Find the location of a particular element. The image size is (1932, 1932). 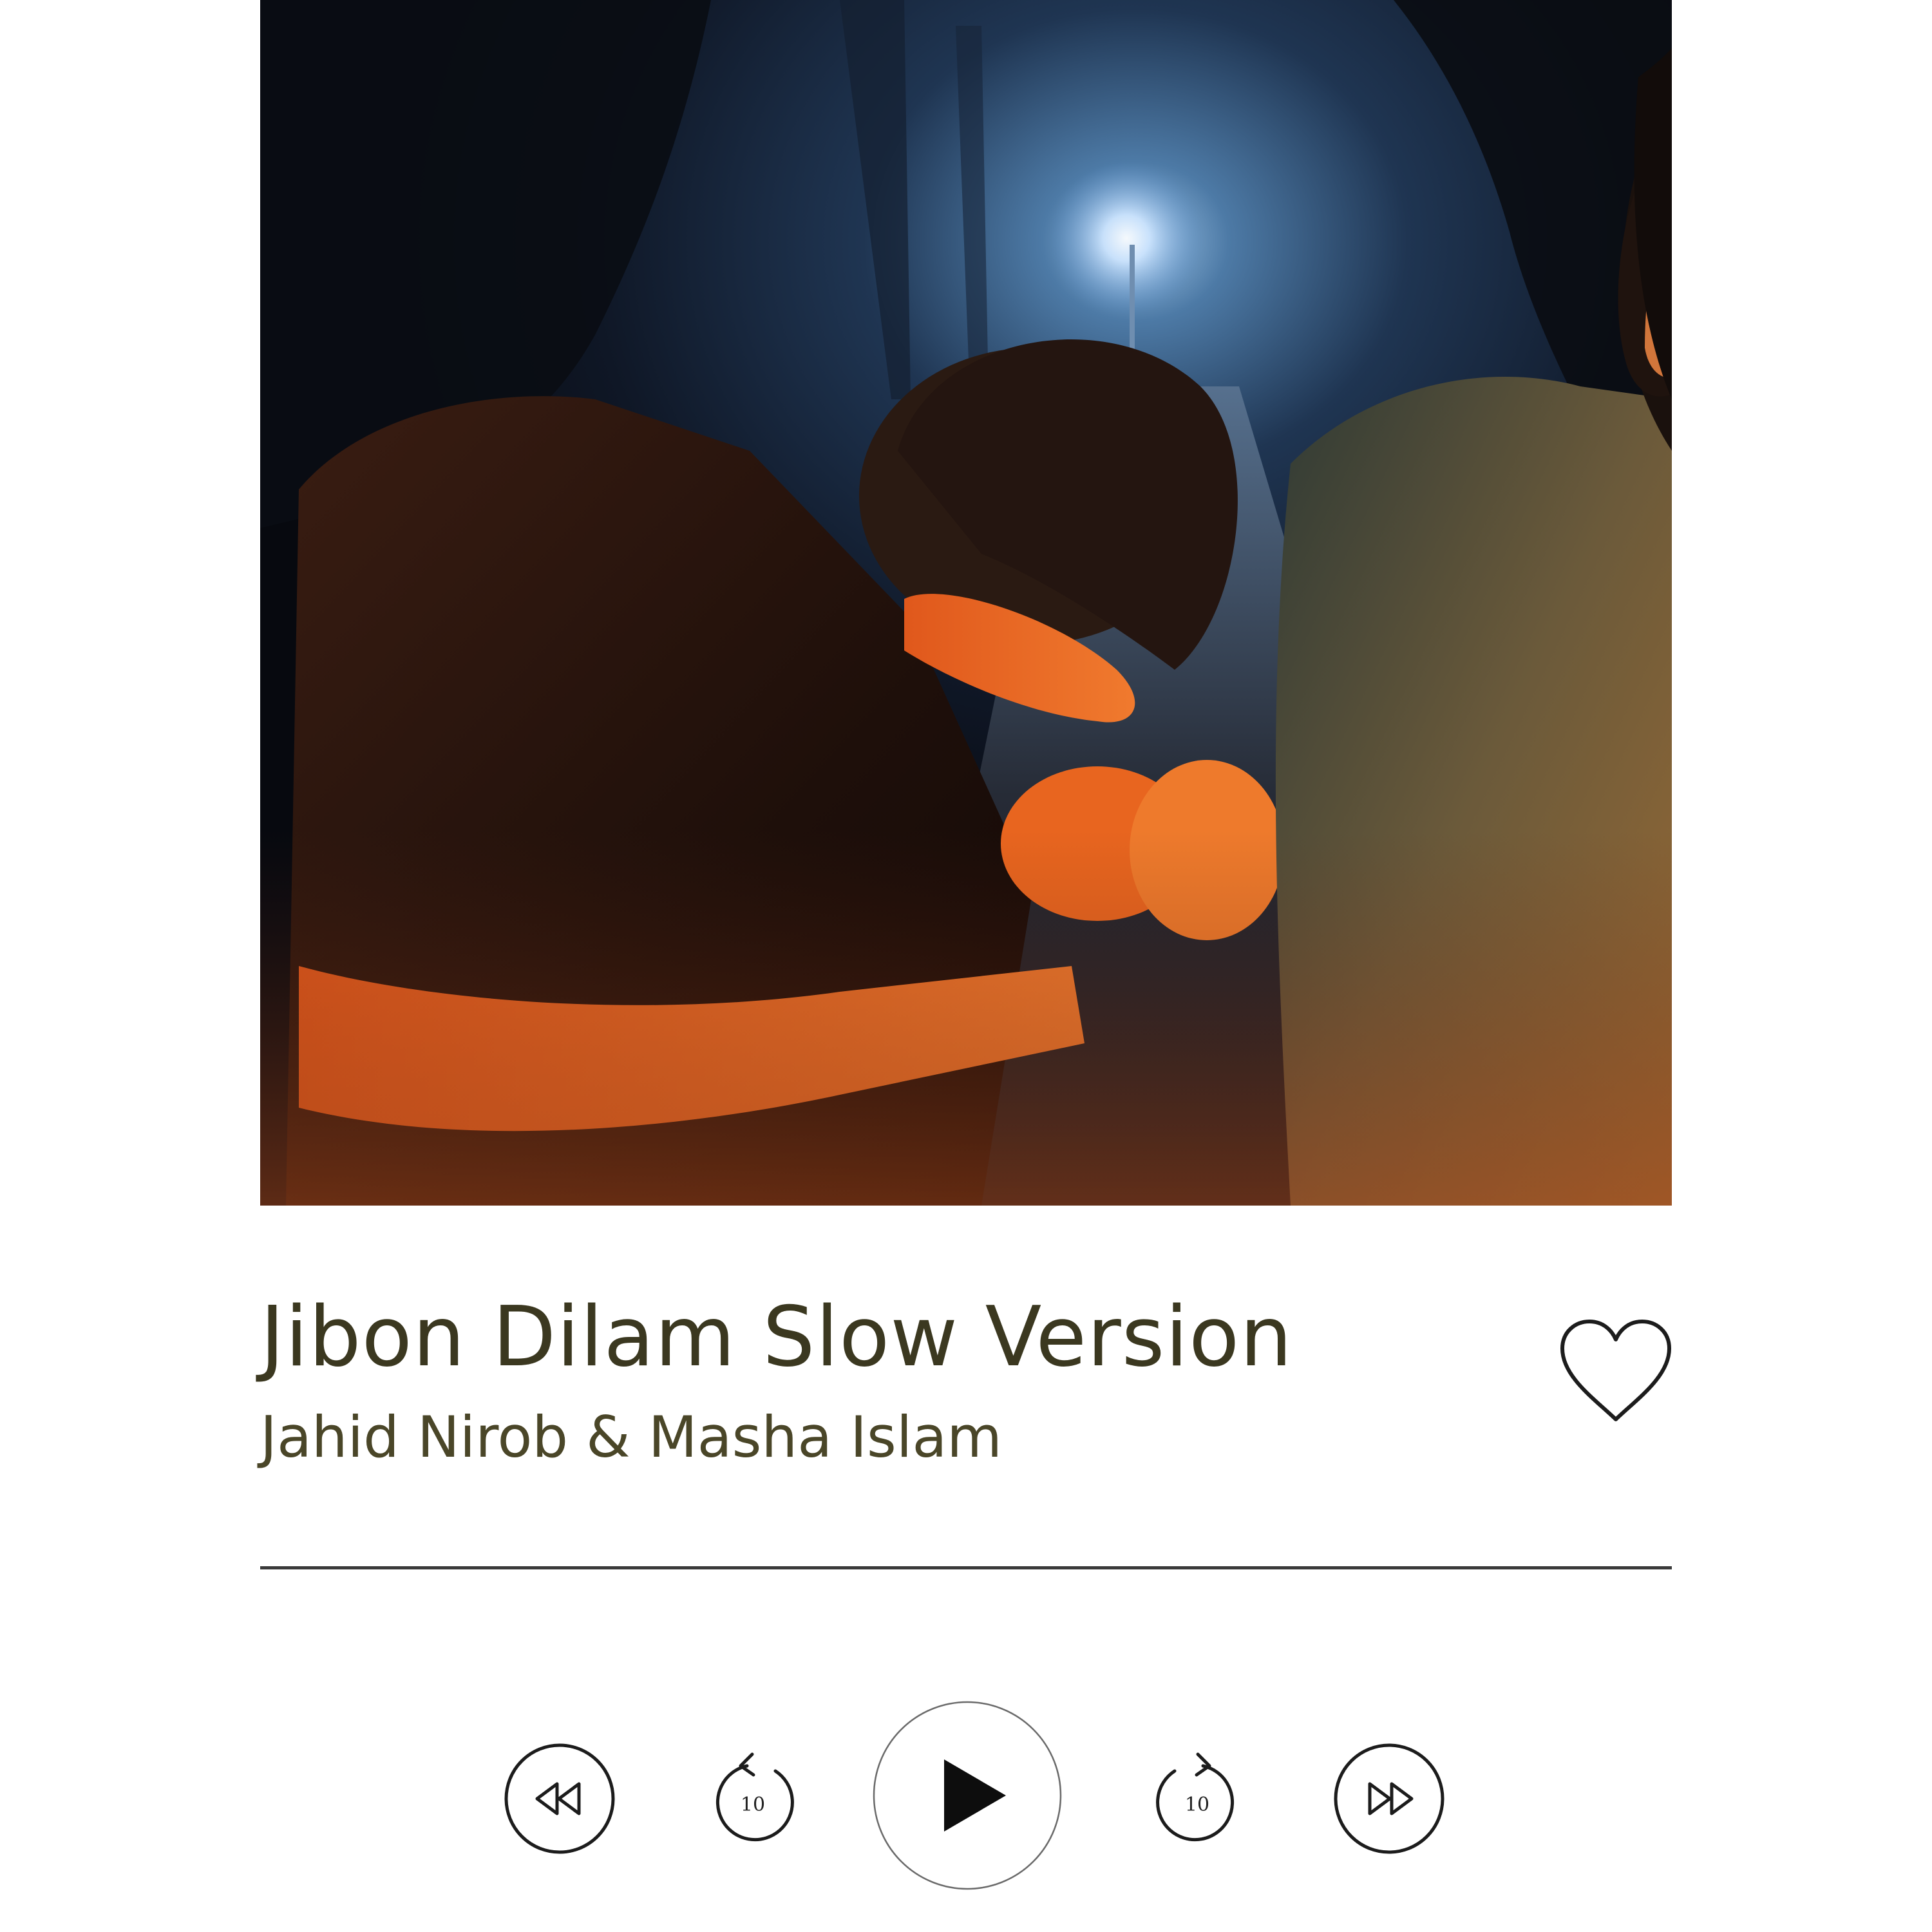

forward-10-button: 10 is located at coordinates (1196, 1793).